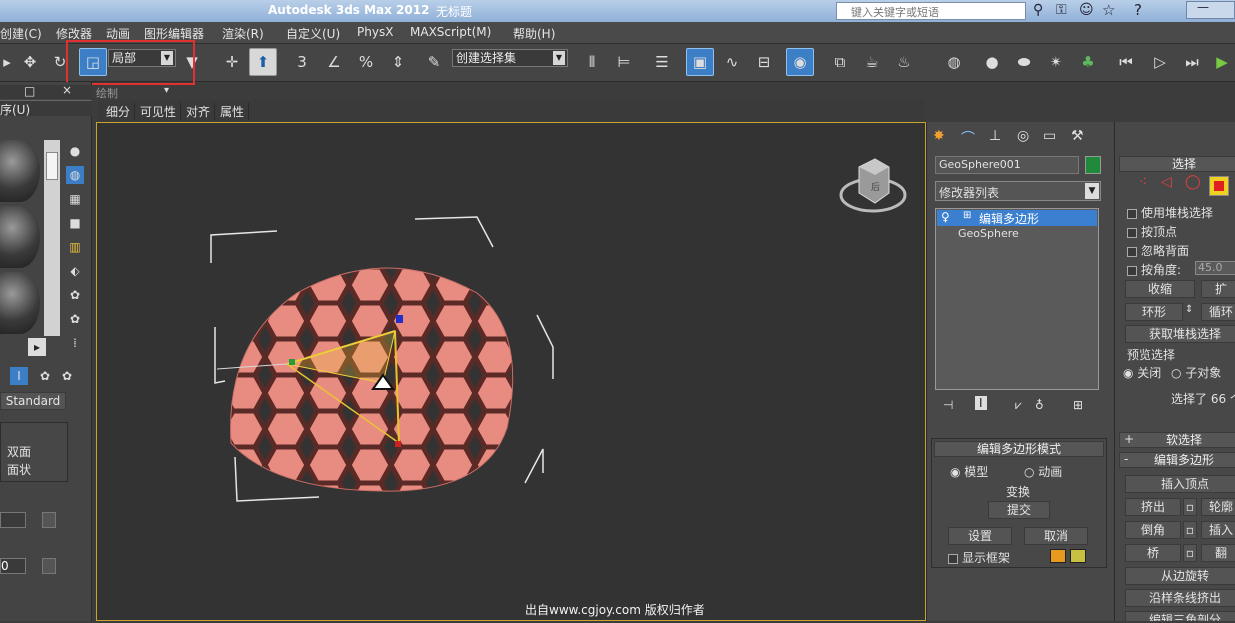 The image size is (1235, 623). What do you see at coordinates (75, 319) in the screenshot?
I see `select-by-material-icon: ✿` at bounding box center [75, 319].